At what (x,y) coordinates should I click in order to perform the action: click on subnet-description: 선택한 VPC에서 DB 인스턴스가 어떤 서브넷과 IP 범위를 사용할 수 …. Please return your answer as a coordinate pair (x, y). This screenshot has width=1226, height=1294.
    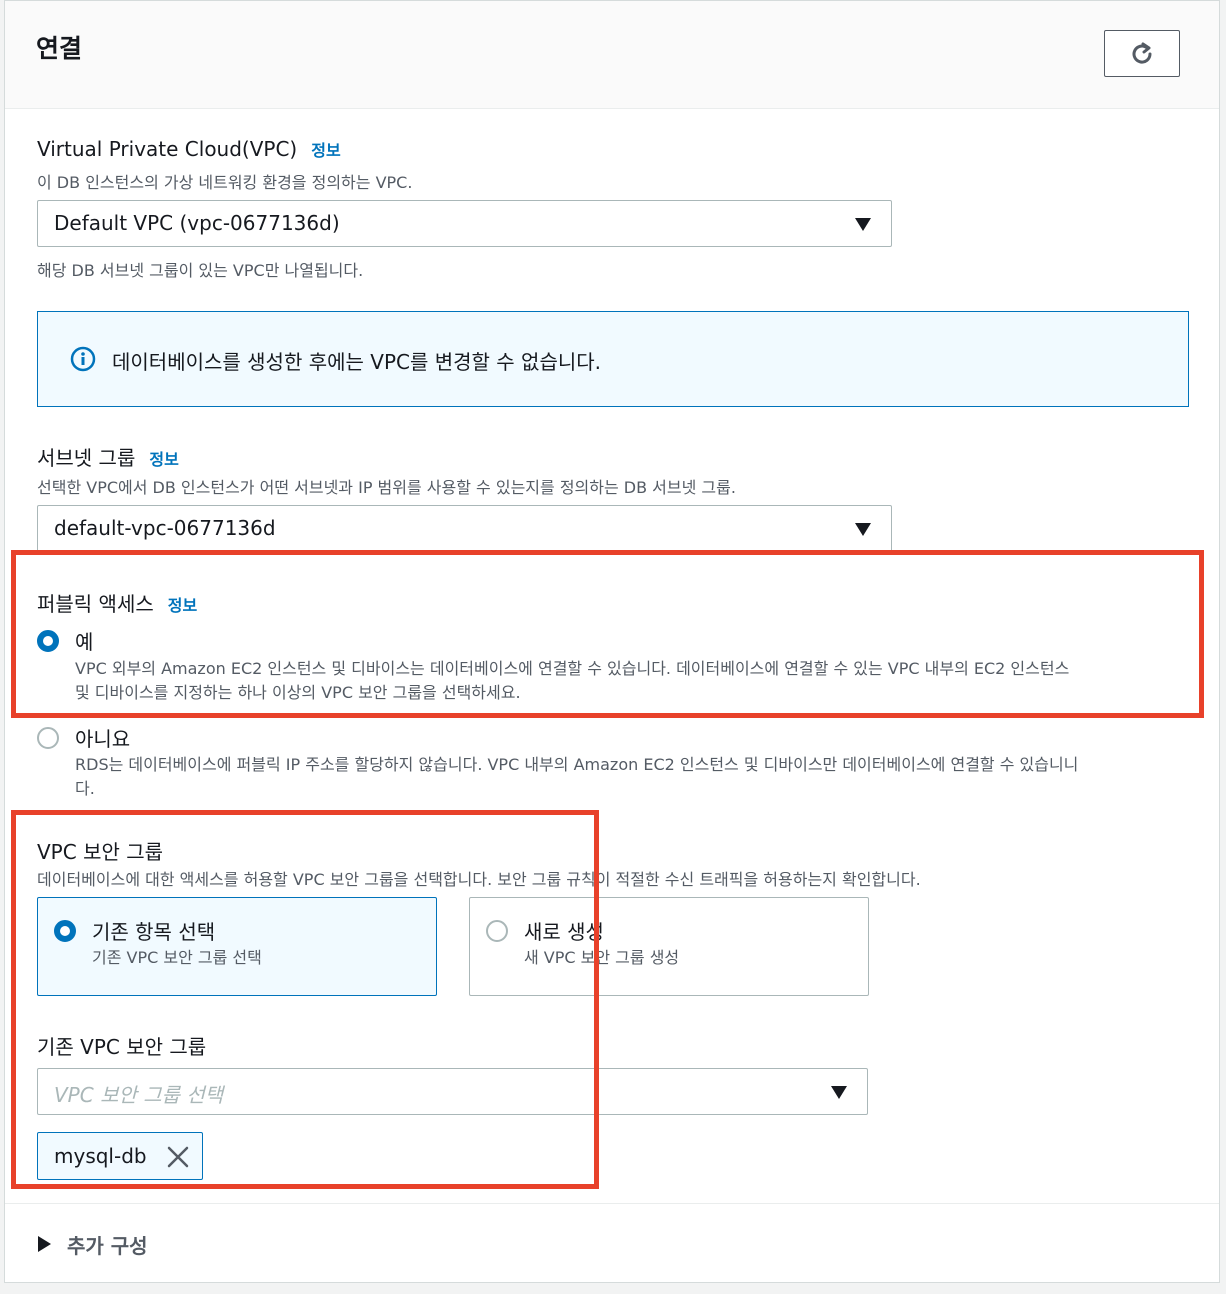
    Looking at the image, I should click on (386, 487).